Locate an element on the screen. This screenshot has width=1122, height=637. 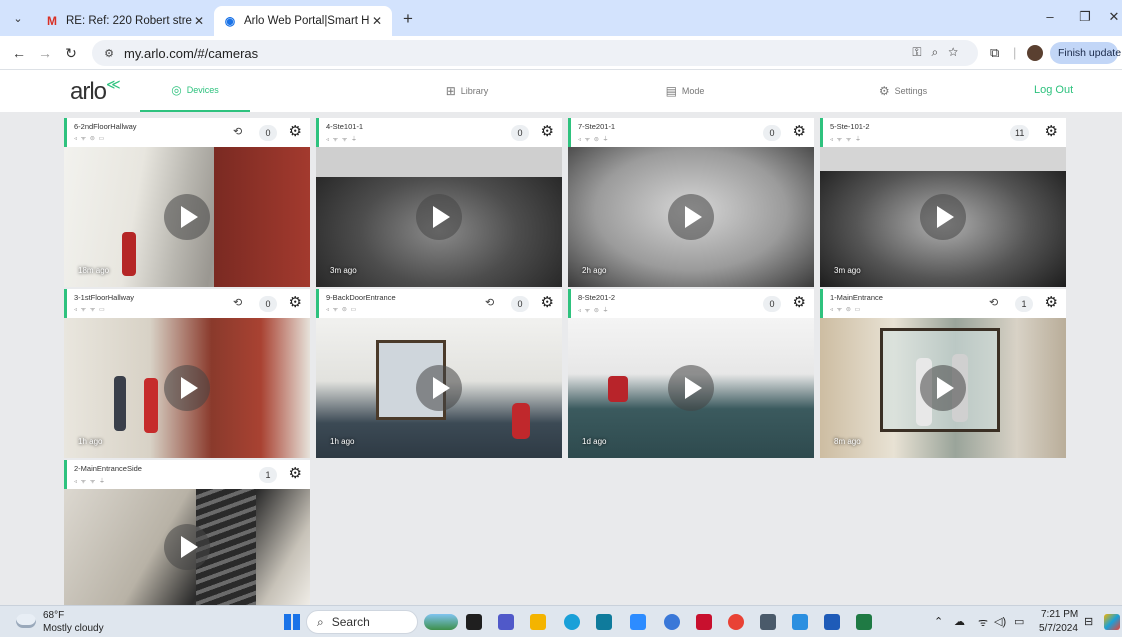
new-tab-icon: + is located at coordinates (408, 19).